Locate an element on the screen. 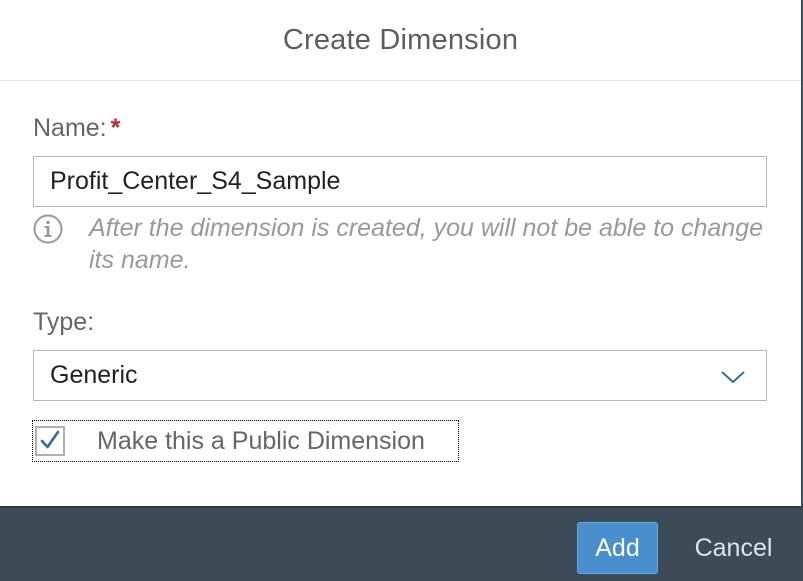 Image resolution: width=803 pixels, height=581 pixels. cancel-button: Cancel is located at coordinates (733, 548).